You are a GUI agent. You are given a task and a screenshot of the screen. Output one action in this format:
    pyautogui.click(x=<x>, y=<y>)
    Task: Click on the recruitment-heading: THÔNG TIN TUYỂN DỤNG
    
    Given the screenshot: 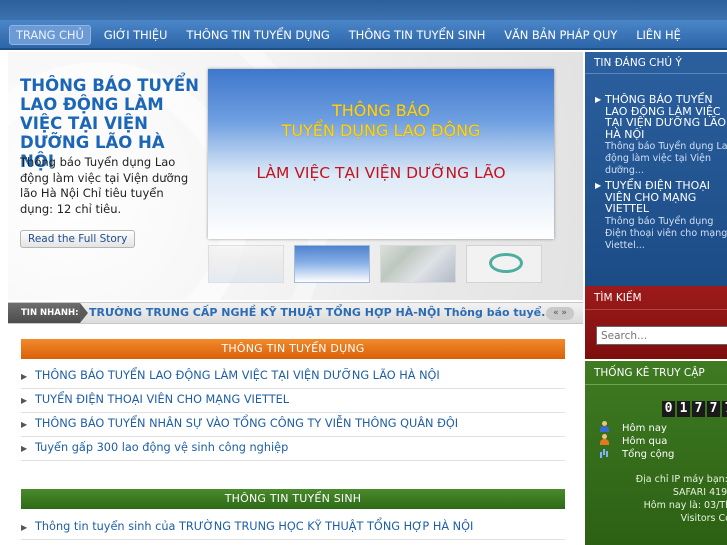 What is the action you would take?
    pyautogui.click(x=293, y=349)
    